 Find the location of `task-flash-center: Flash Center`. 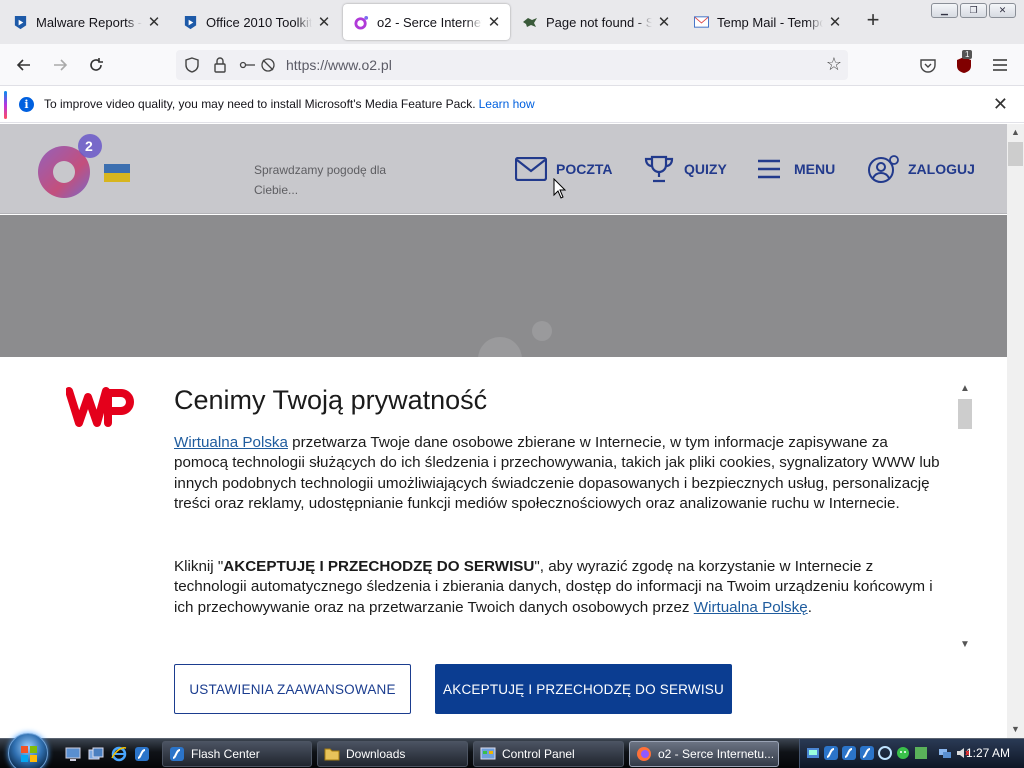

task-flash-center: Flash Center is located at coordinates (237, 754).